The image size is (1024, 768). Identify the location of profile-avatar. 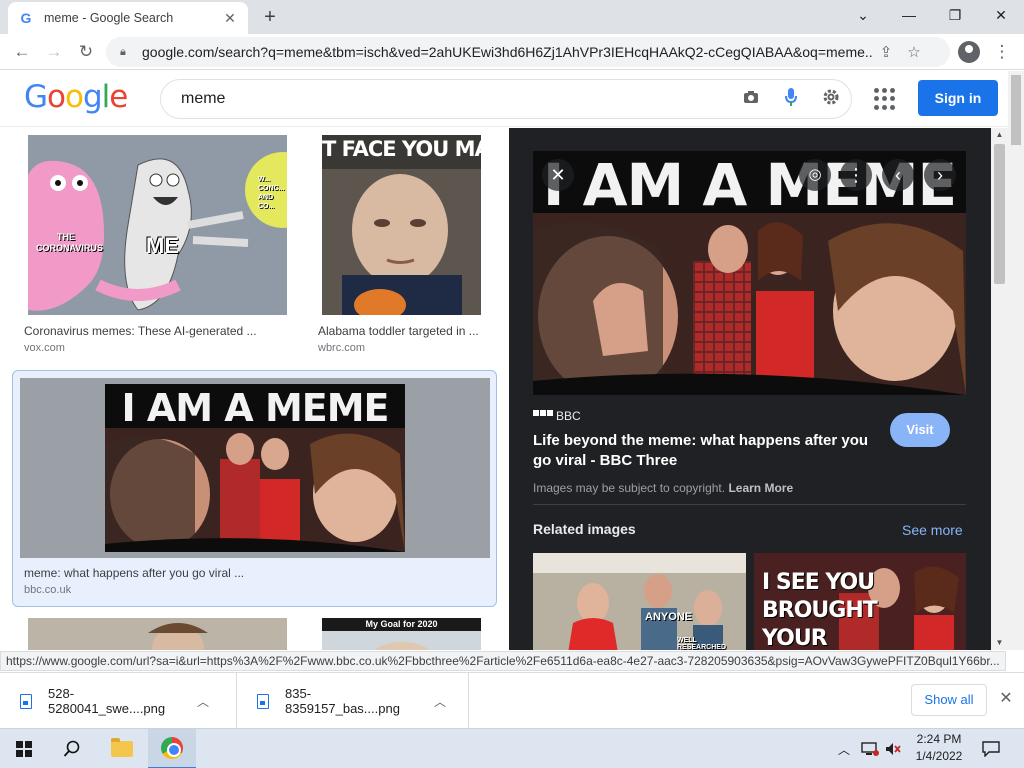
(969, 52).